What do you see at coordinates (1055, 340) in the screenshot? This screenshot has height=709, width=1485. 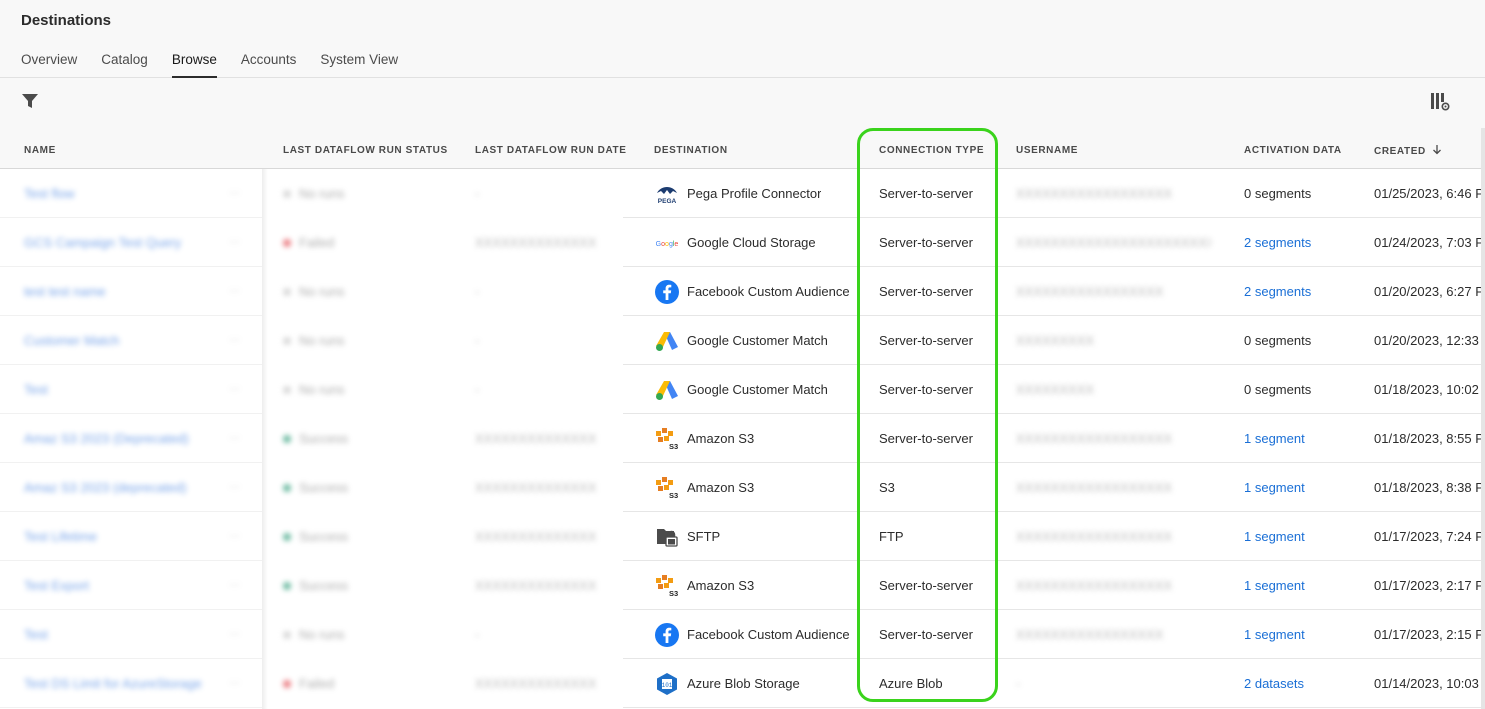 I see `row-username: XXXXXXXXX` at bounding box center [1055, 340].